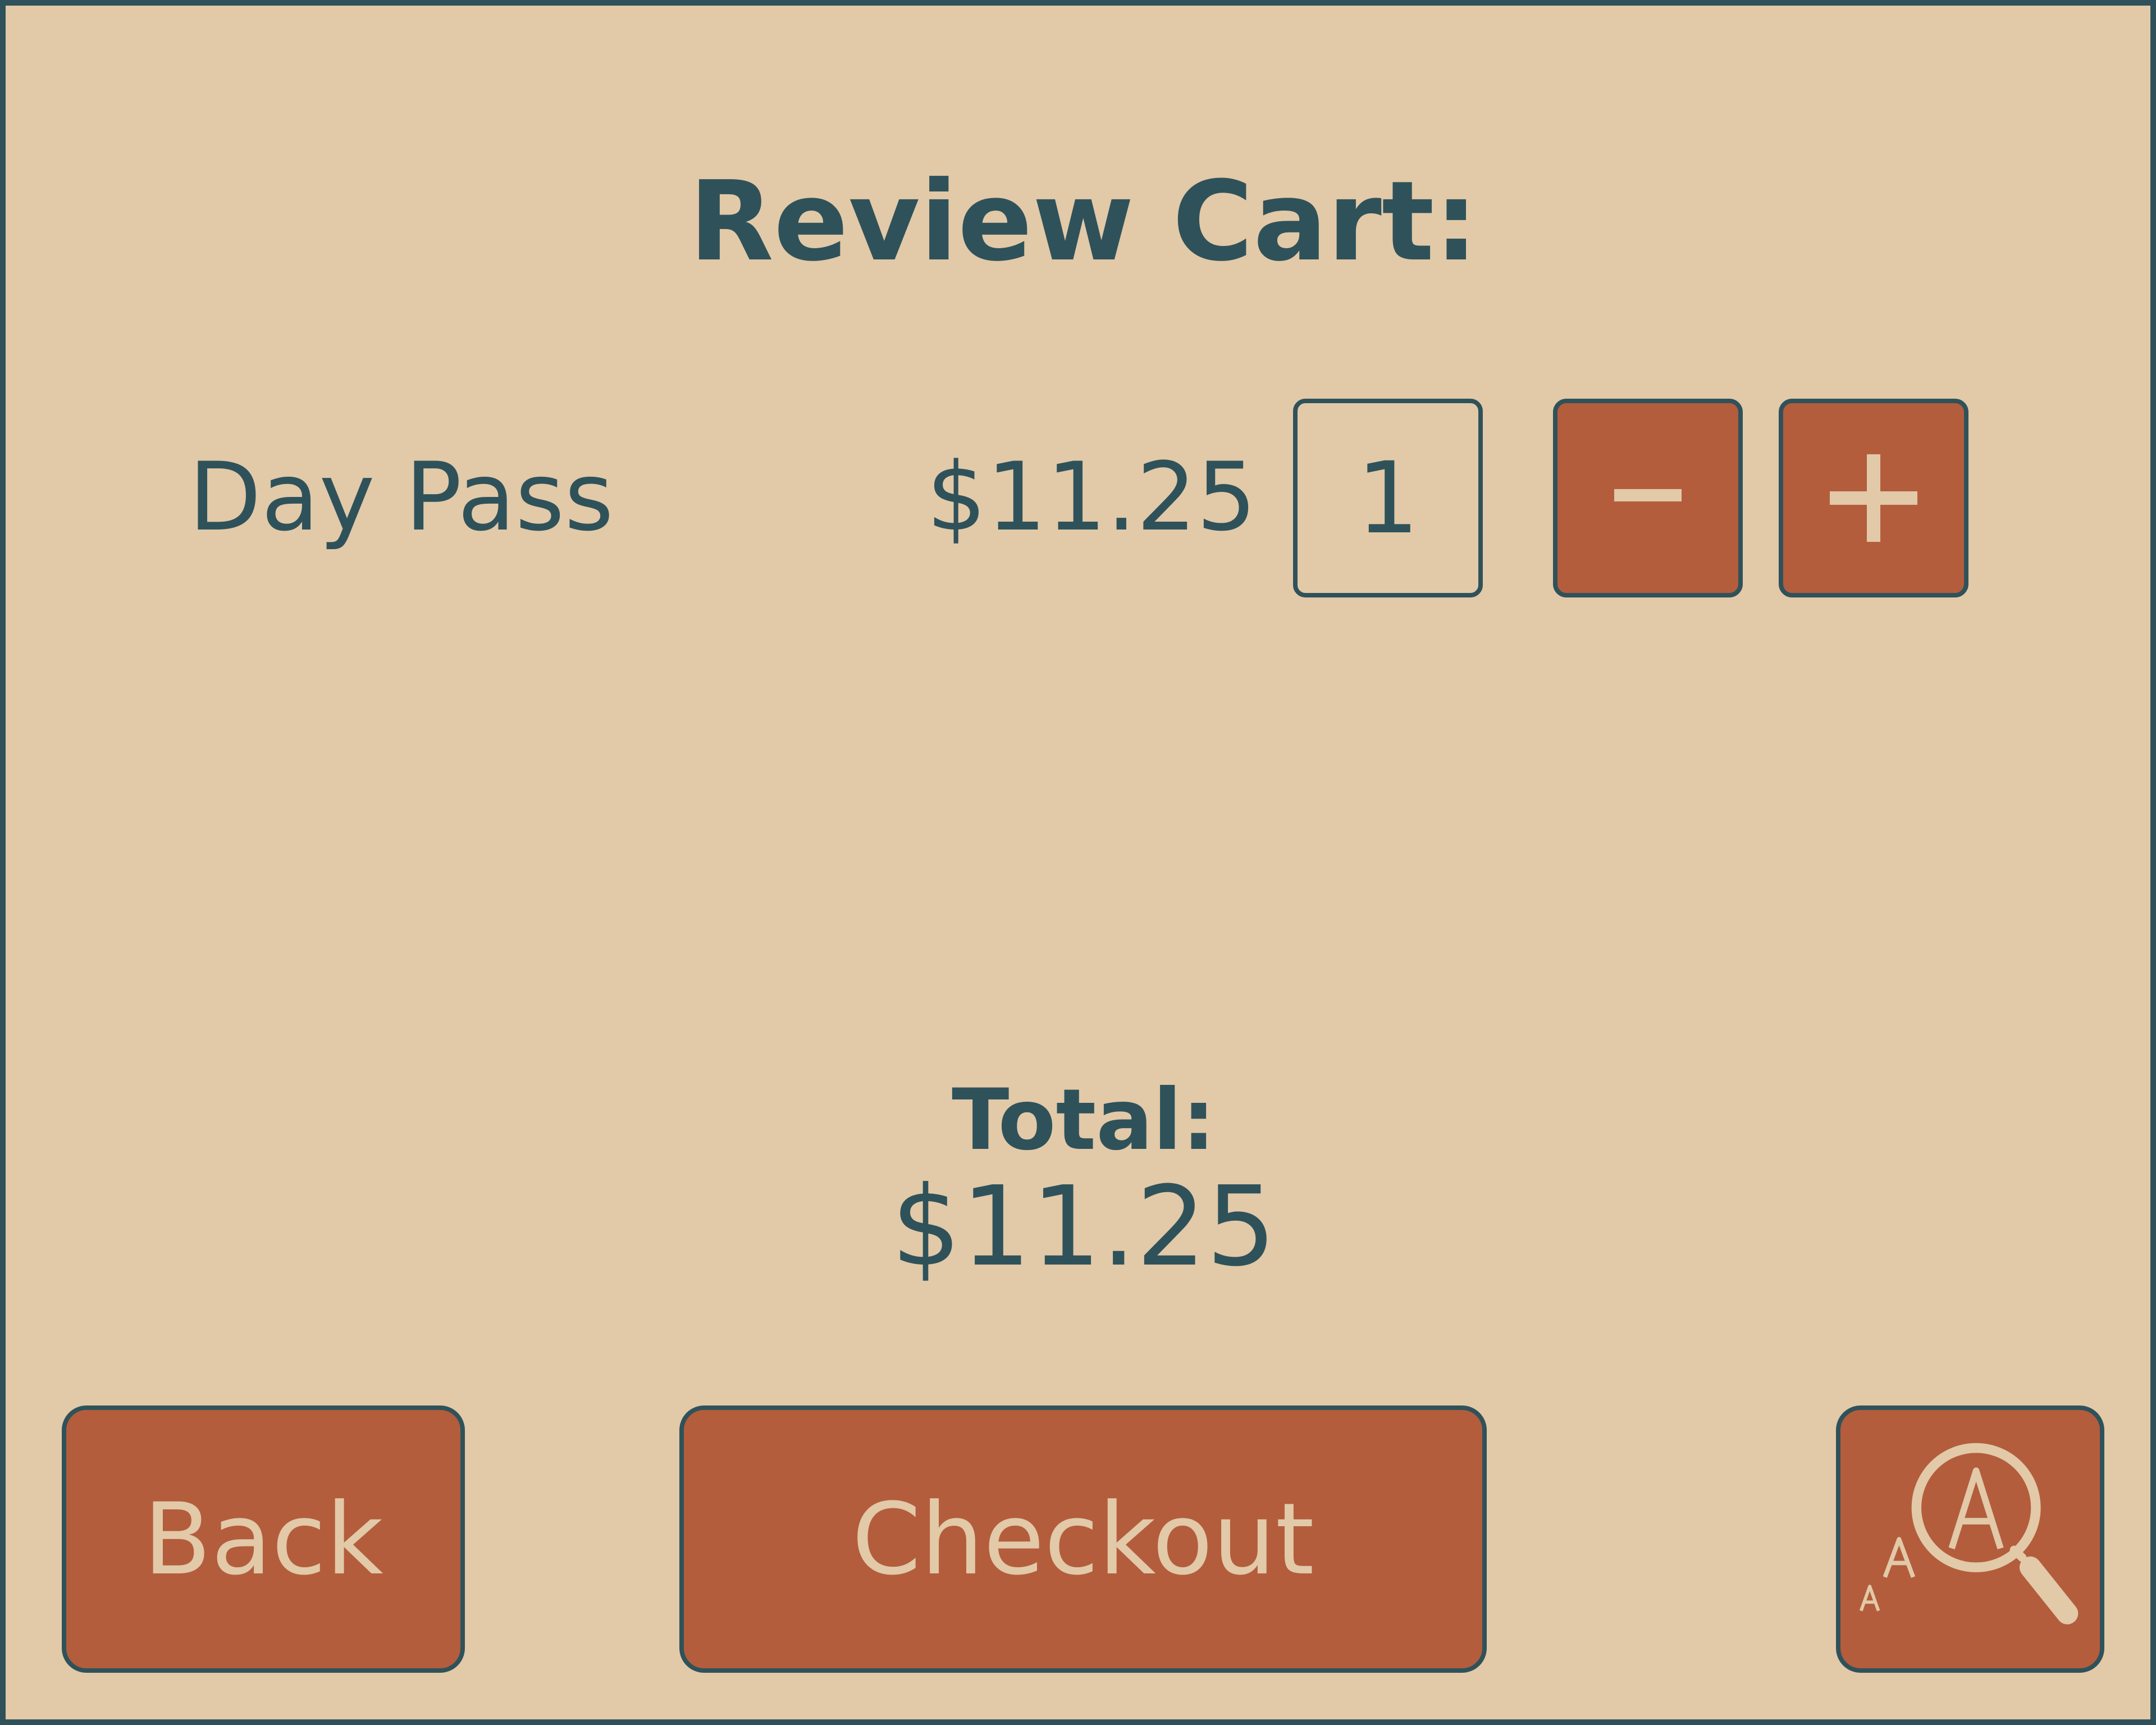  What do you see at coordinates (1083, 1227) in the screenshot?
I see `total-value: $11.25` at bounding box center [1083, 1227].